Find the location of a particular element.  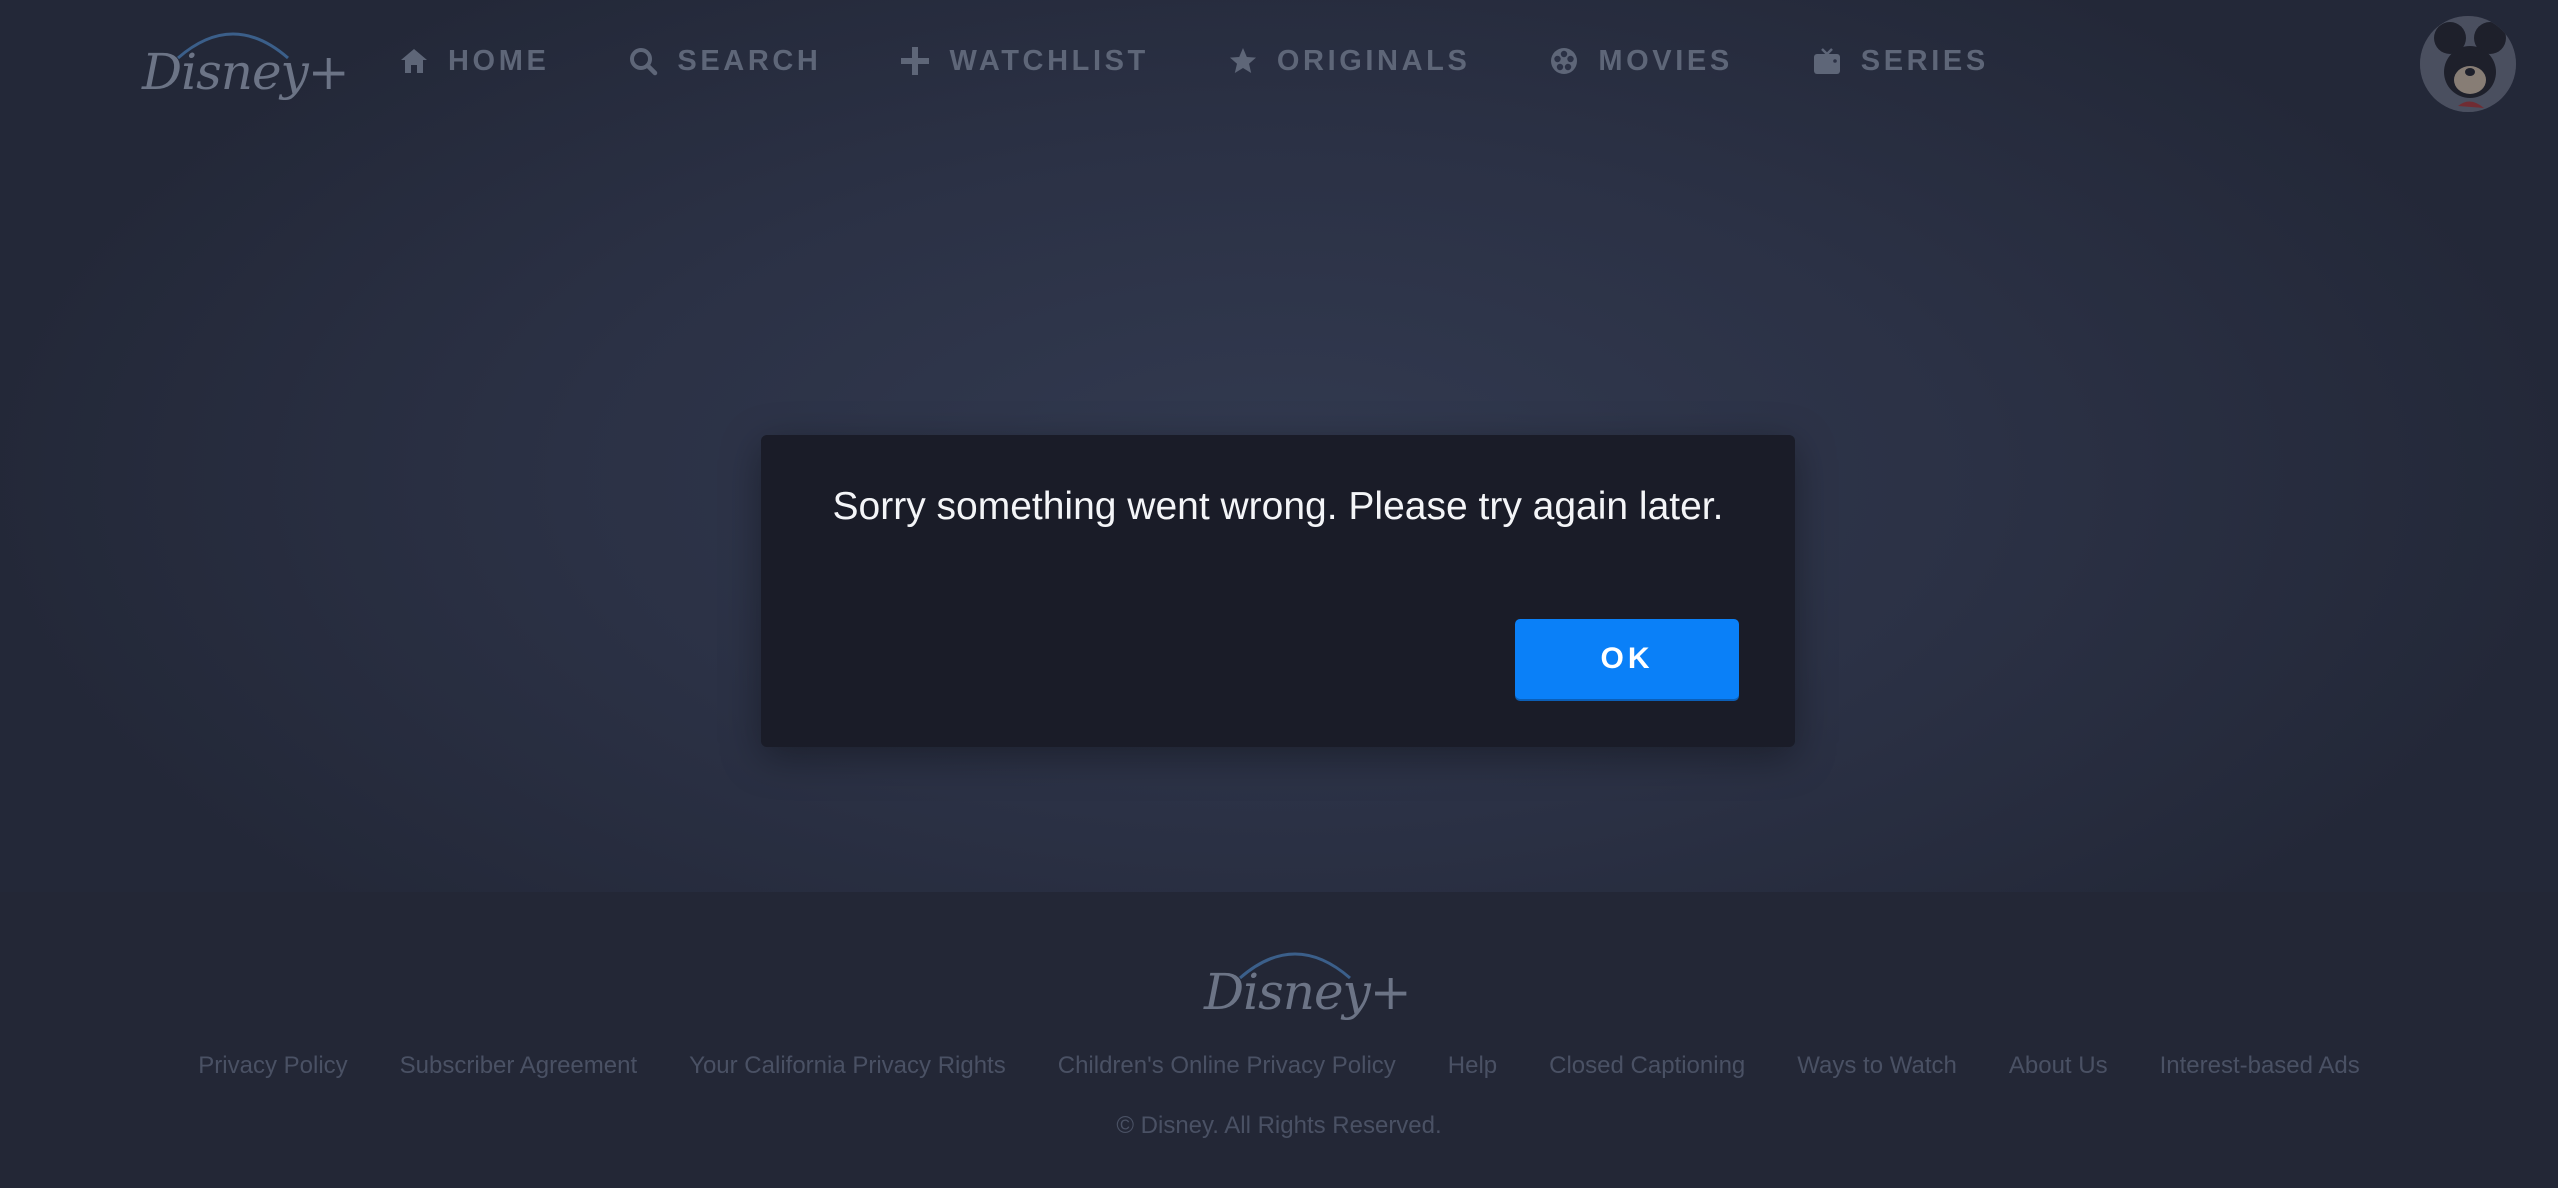

logo-text: Disney+ is located at coordinates (246, 72).